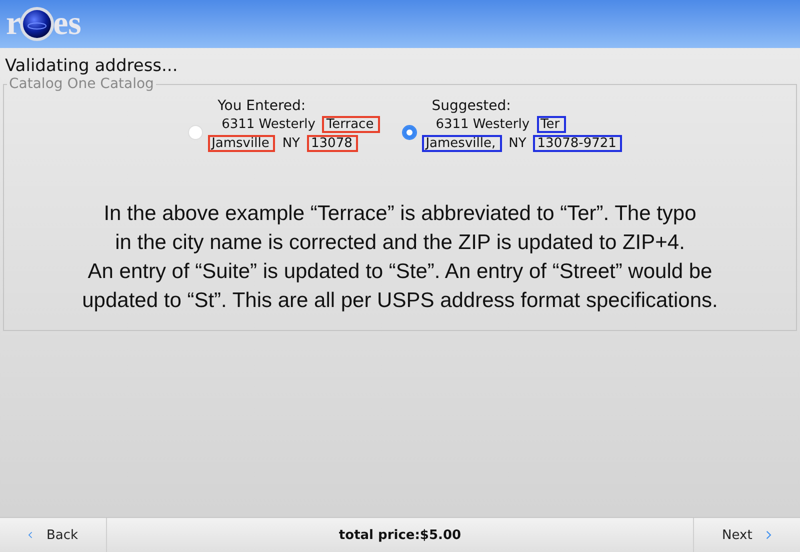 This screenshot has width=800, height=552. Describe the element at coordinates (242, 143) in the screenshot. I see `highlighted-address-part: Jamsville` at that location.